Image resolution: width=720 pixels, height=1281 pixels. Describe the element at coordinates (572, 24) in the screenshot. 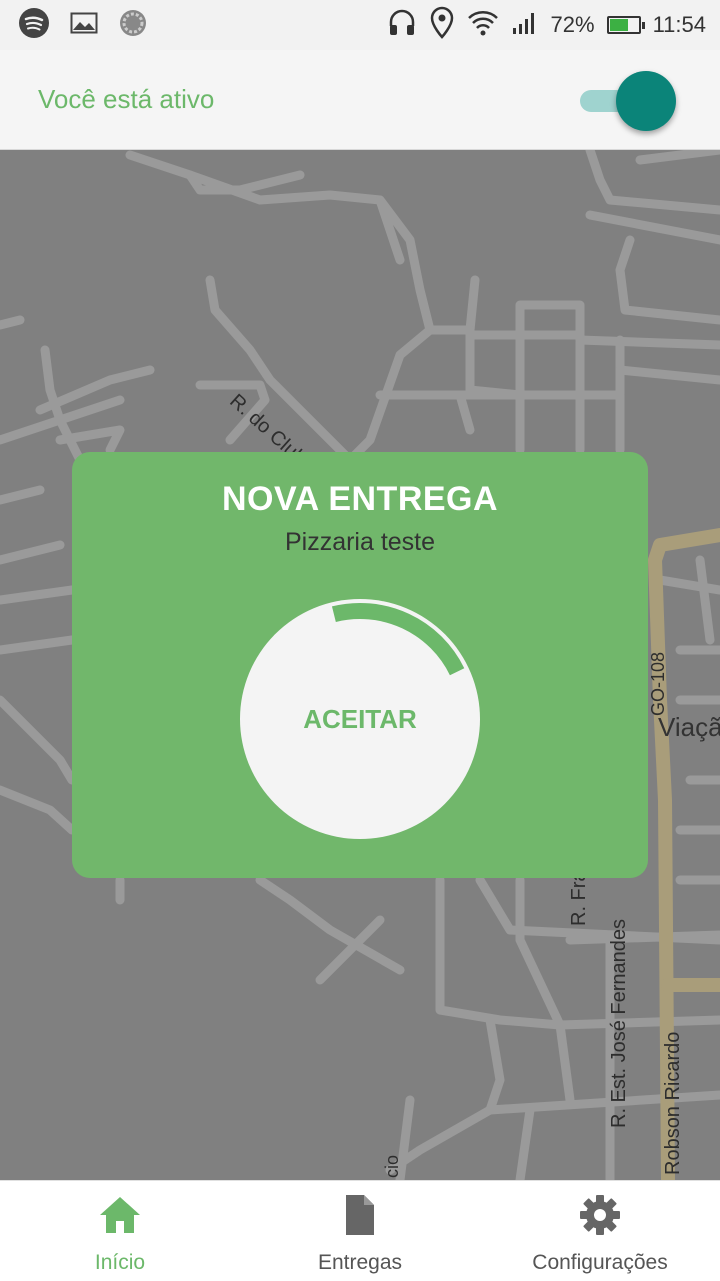

I see `battery-percent: 72%` at that location.